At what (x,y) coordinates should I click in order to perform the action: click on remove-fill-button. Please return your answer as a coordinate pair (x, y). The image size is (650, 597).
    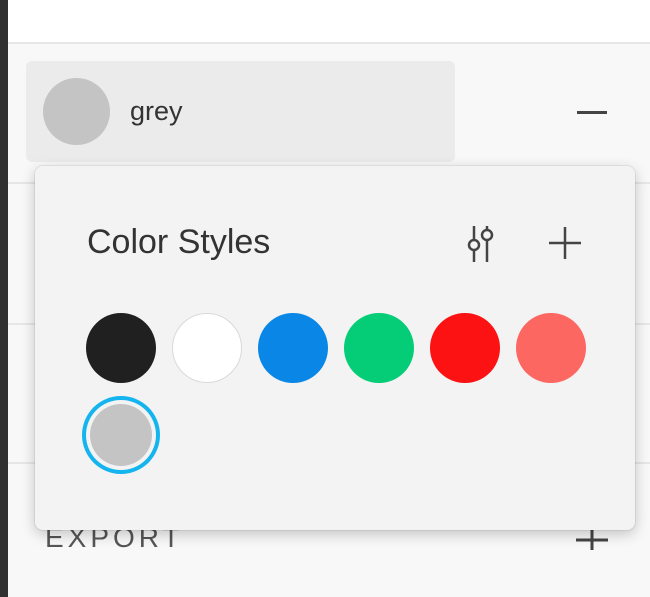
    Looking at the image, I should click on (592, 112).